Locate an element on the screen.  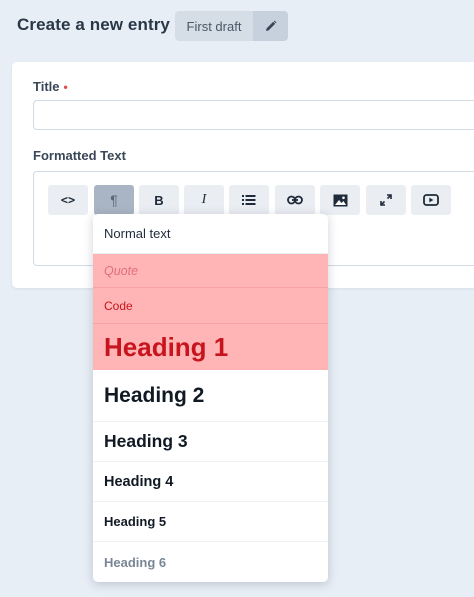
italic-icon: I is located at coordinates (204, 199).